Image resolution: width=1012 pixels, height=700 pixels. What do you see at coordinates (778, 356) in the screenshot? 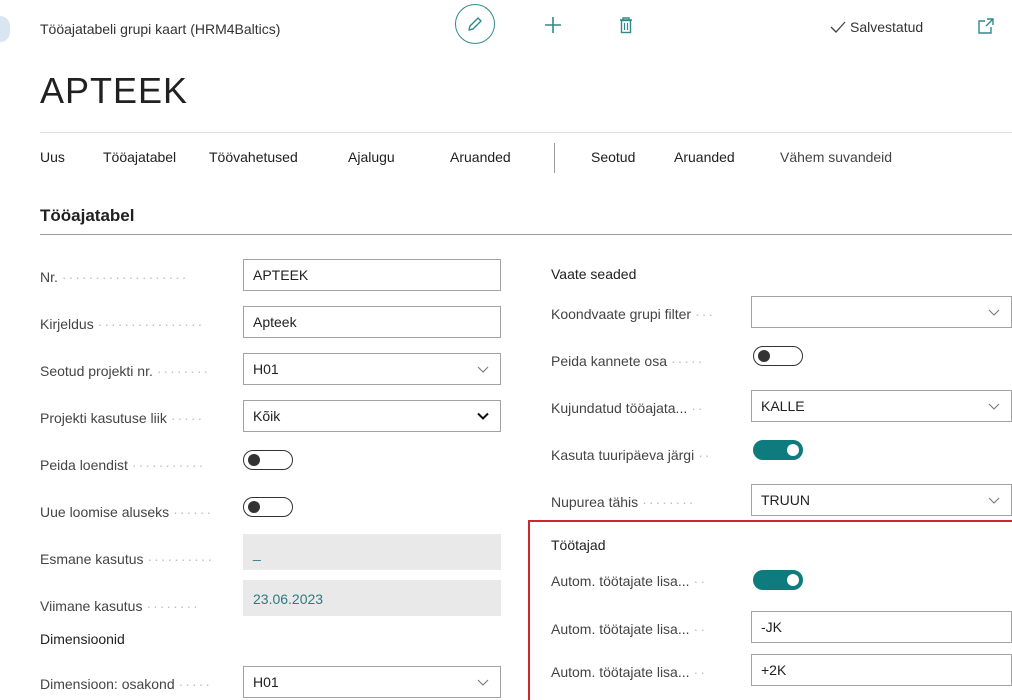
I see `peida-kannete-toggle` at bounding box center [778, 356].